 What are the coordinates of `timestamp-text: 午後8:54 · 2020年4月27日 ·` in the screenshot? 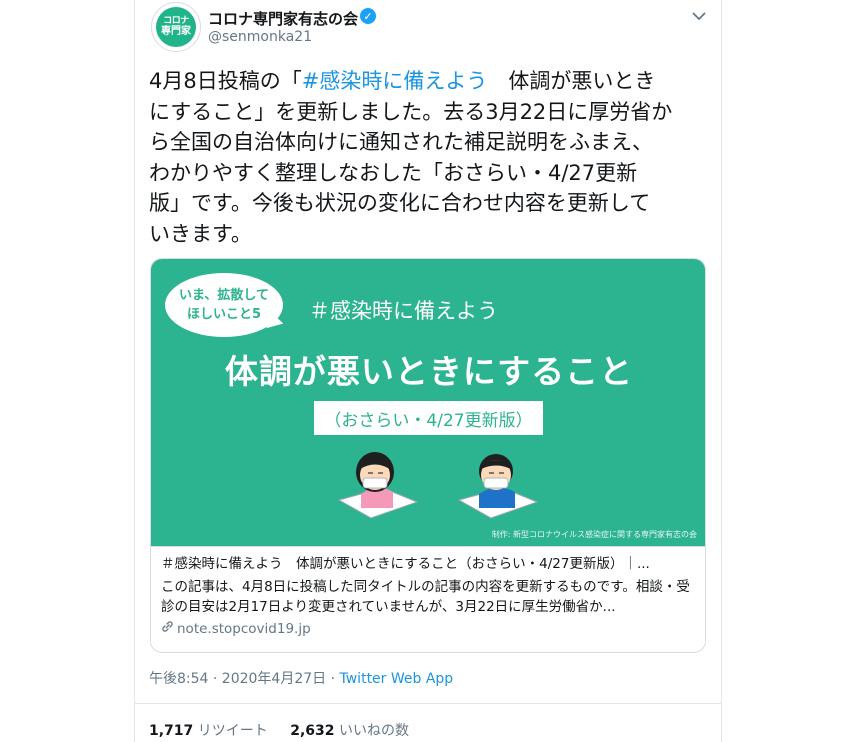 It's located at (244, 679).